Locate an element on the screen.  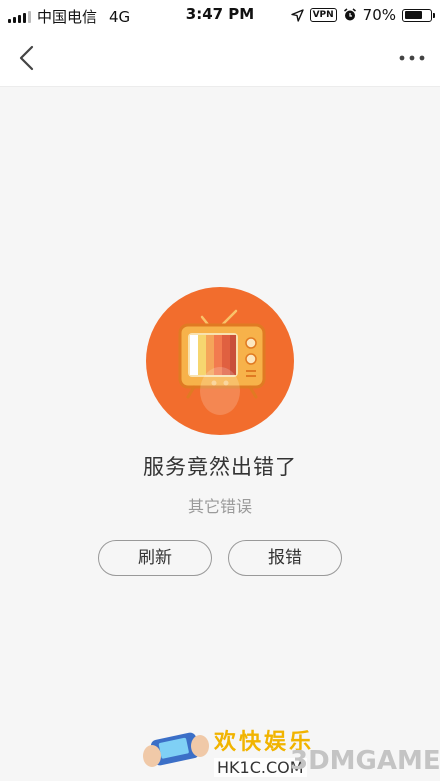
gamepad-hands-logo is located at coordinates (176, 749).